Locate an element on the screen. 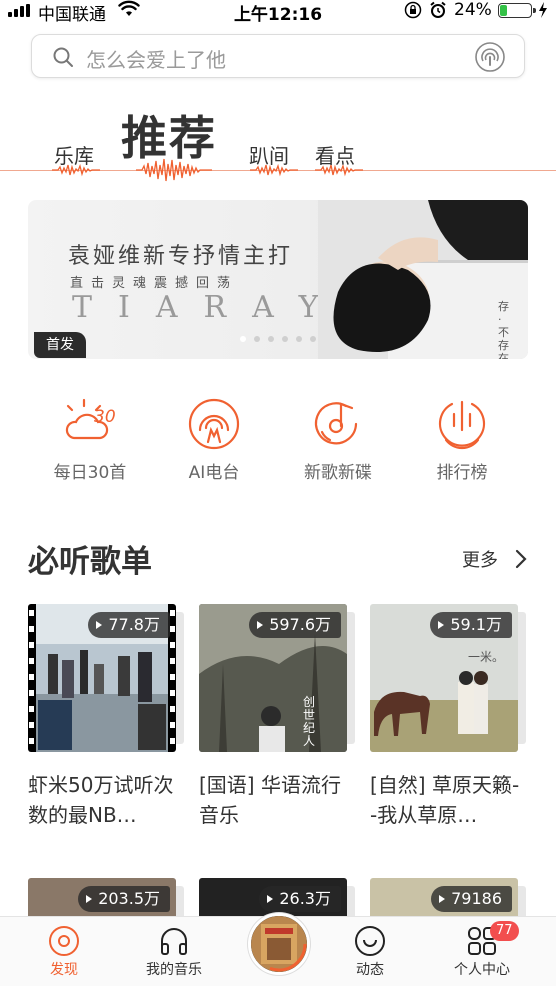 The width and height of the screenshot is (556, 986). ai-radio-label: AI电台 is located at coordinates (214, 473).